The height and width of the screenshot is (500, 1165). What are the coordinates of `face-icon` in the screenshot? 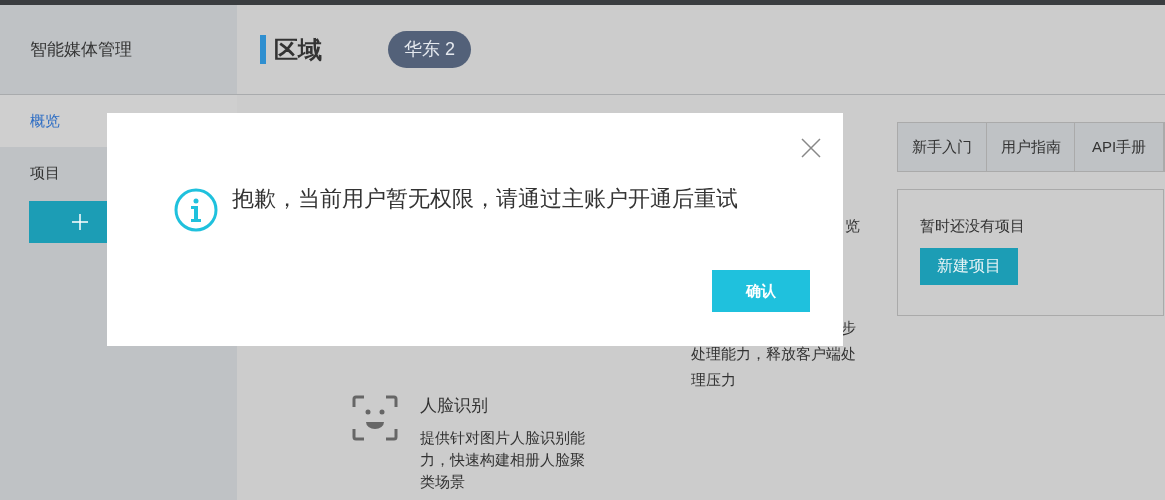 It's located at (375, 418).